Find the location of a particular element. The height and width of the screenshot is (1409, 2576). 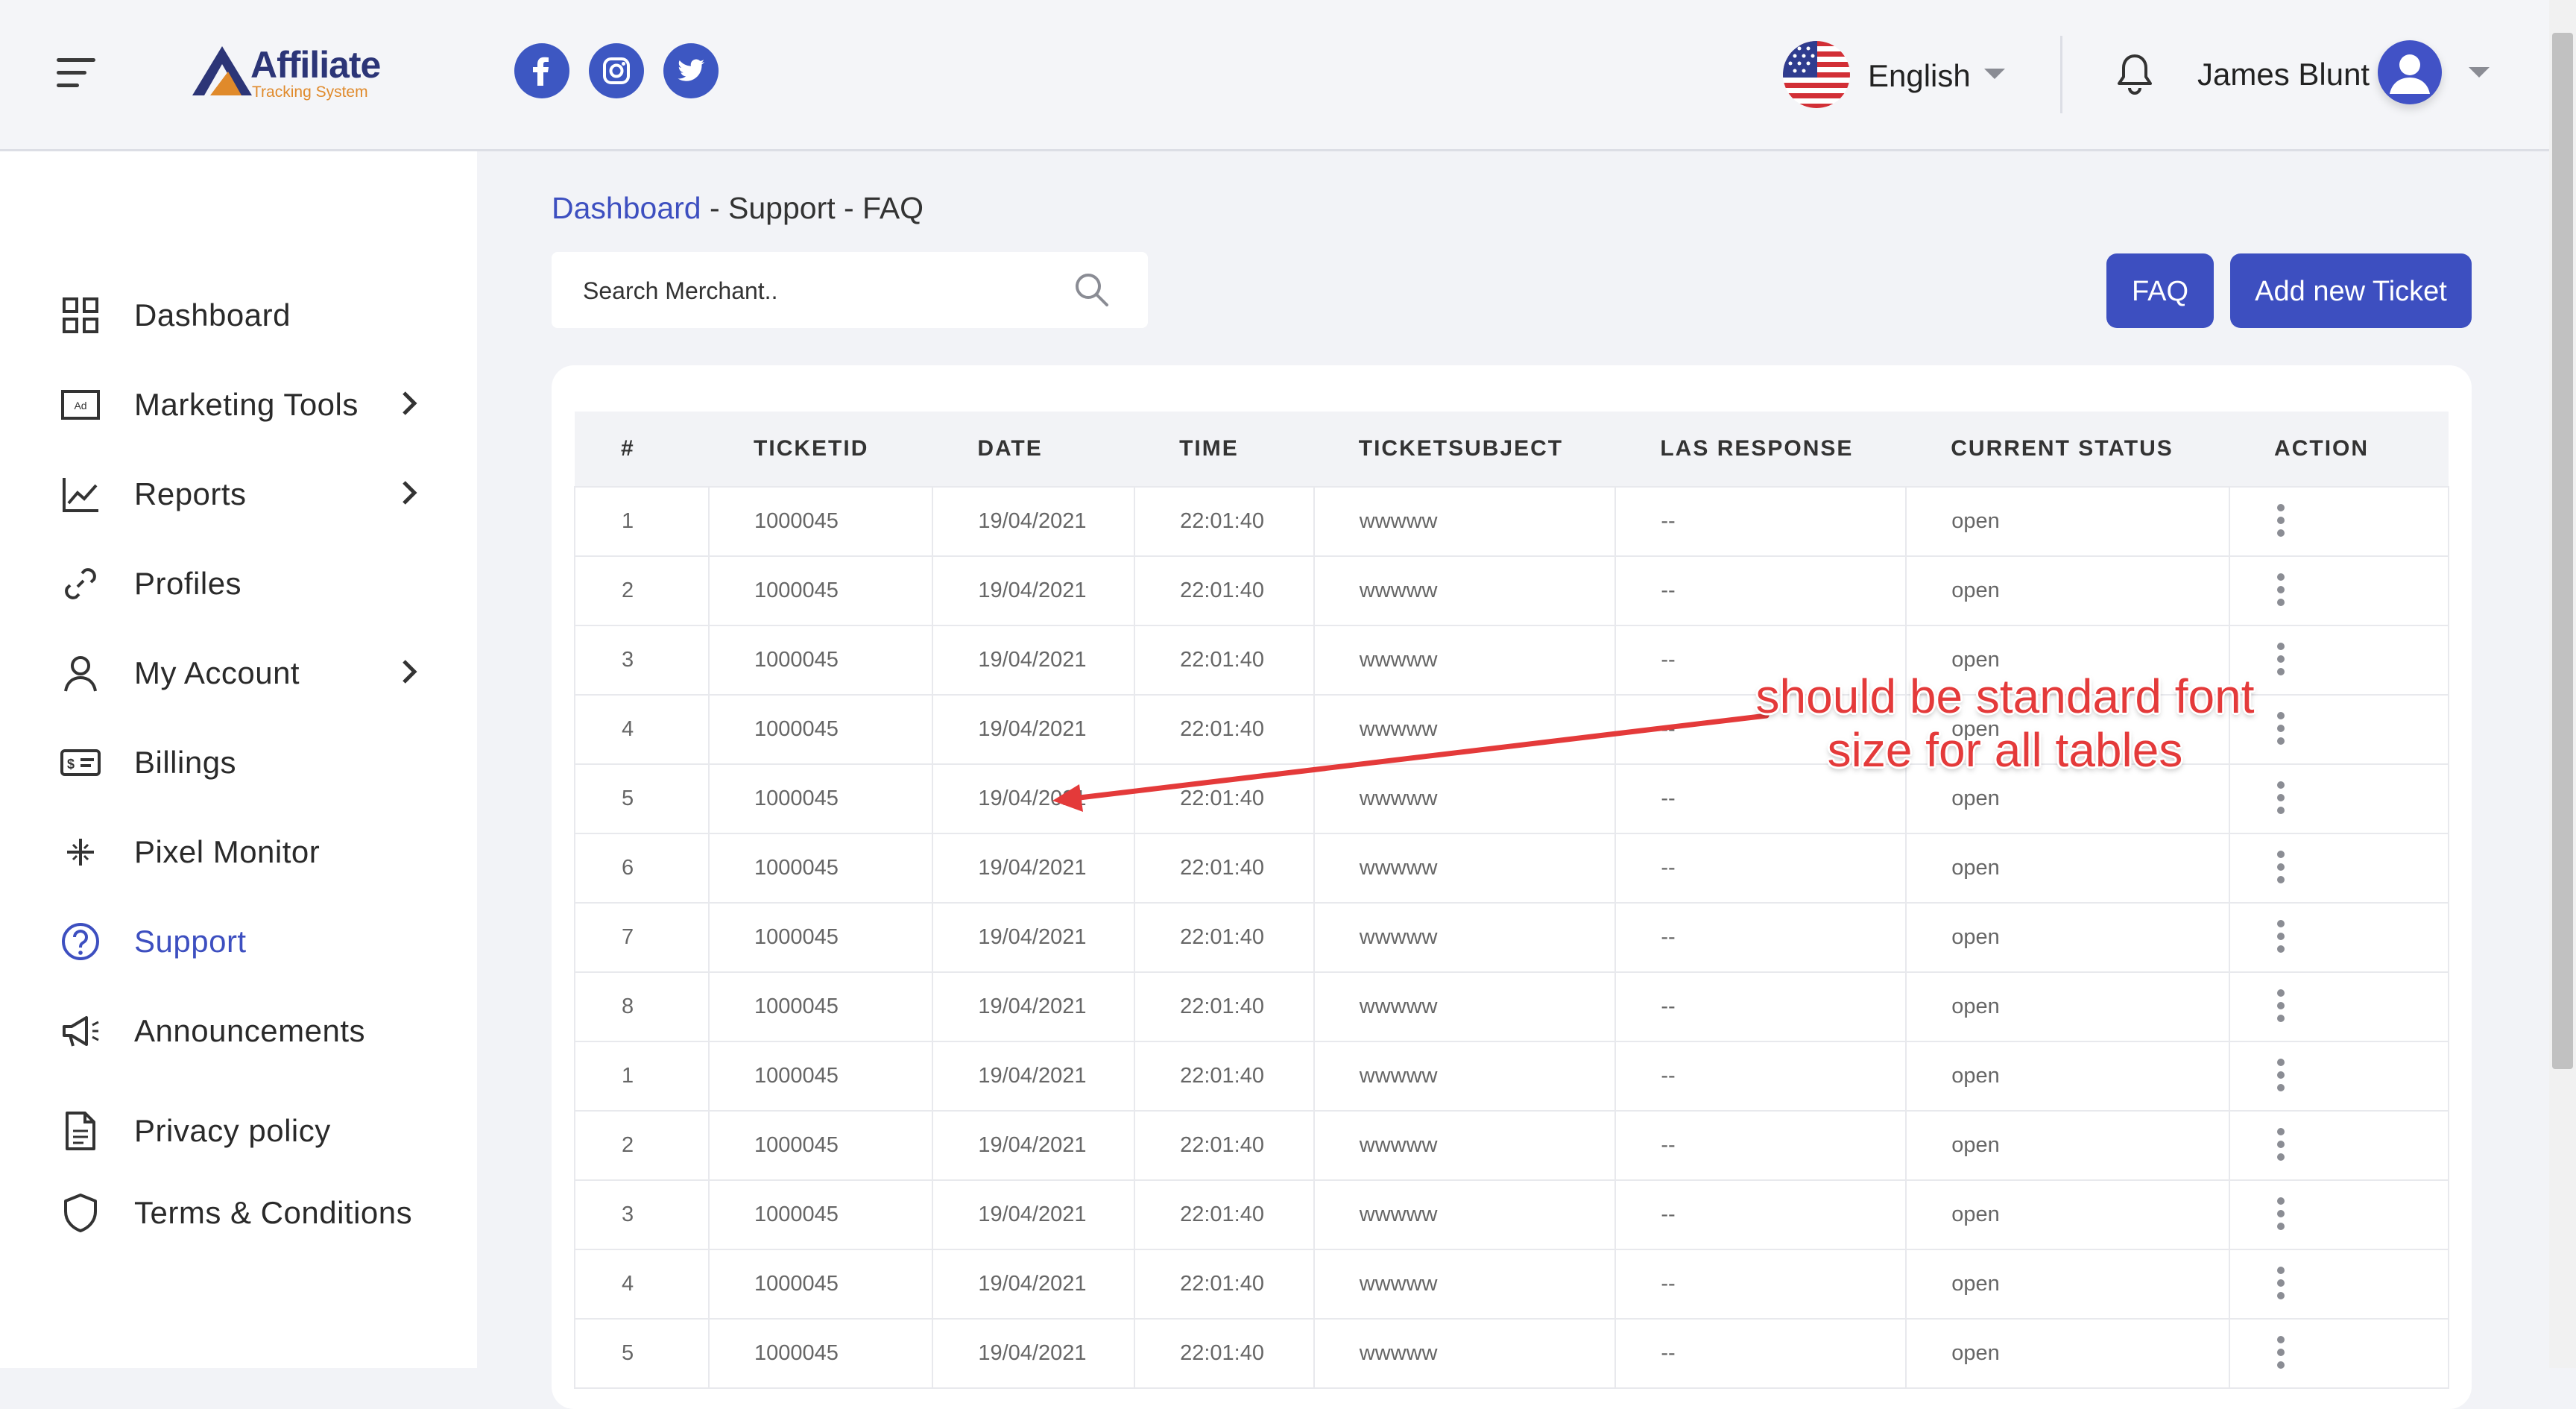

sidebar-item-my-account: My Account is located at coordinates (253, 669).